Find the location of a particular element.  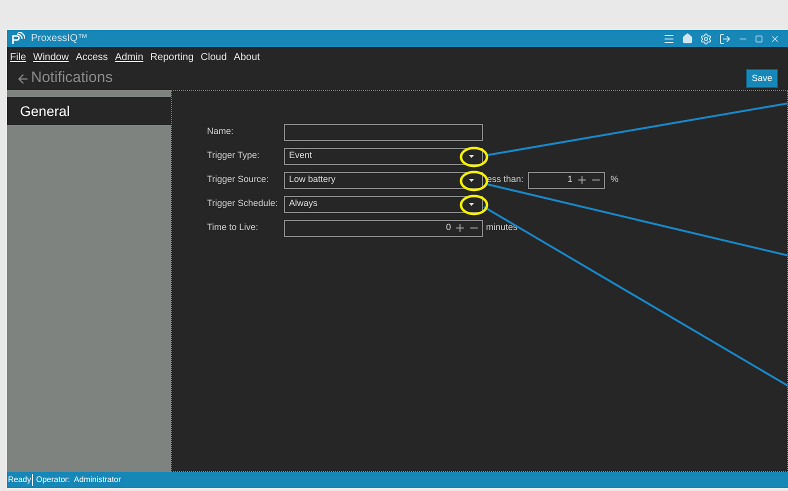

back-arrow-icon is located at coordinates (23, 79).